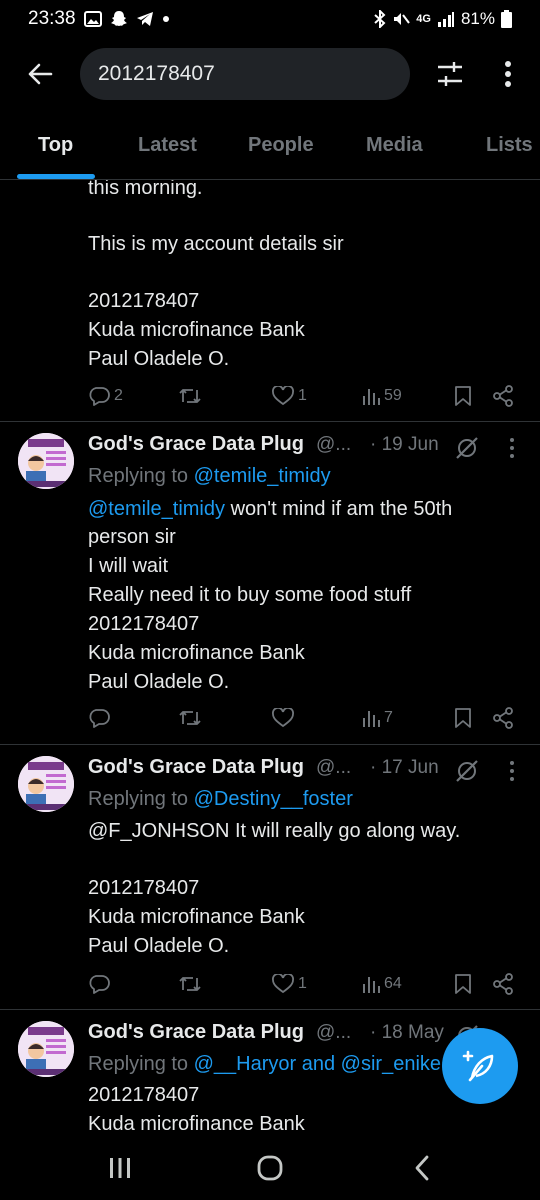  Describe the element at coordinates (159, 359) in the screenshot. I see `tweet-text-line: Paul Oladele O.` at that location.